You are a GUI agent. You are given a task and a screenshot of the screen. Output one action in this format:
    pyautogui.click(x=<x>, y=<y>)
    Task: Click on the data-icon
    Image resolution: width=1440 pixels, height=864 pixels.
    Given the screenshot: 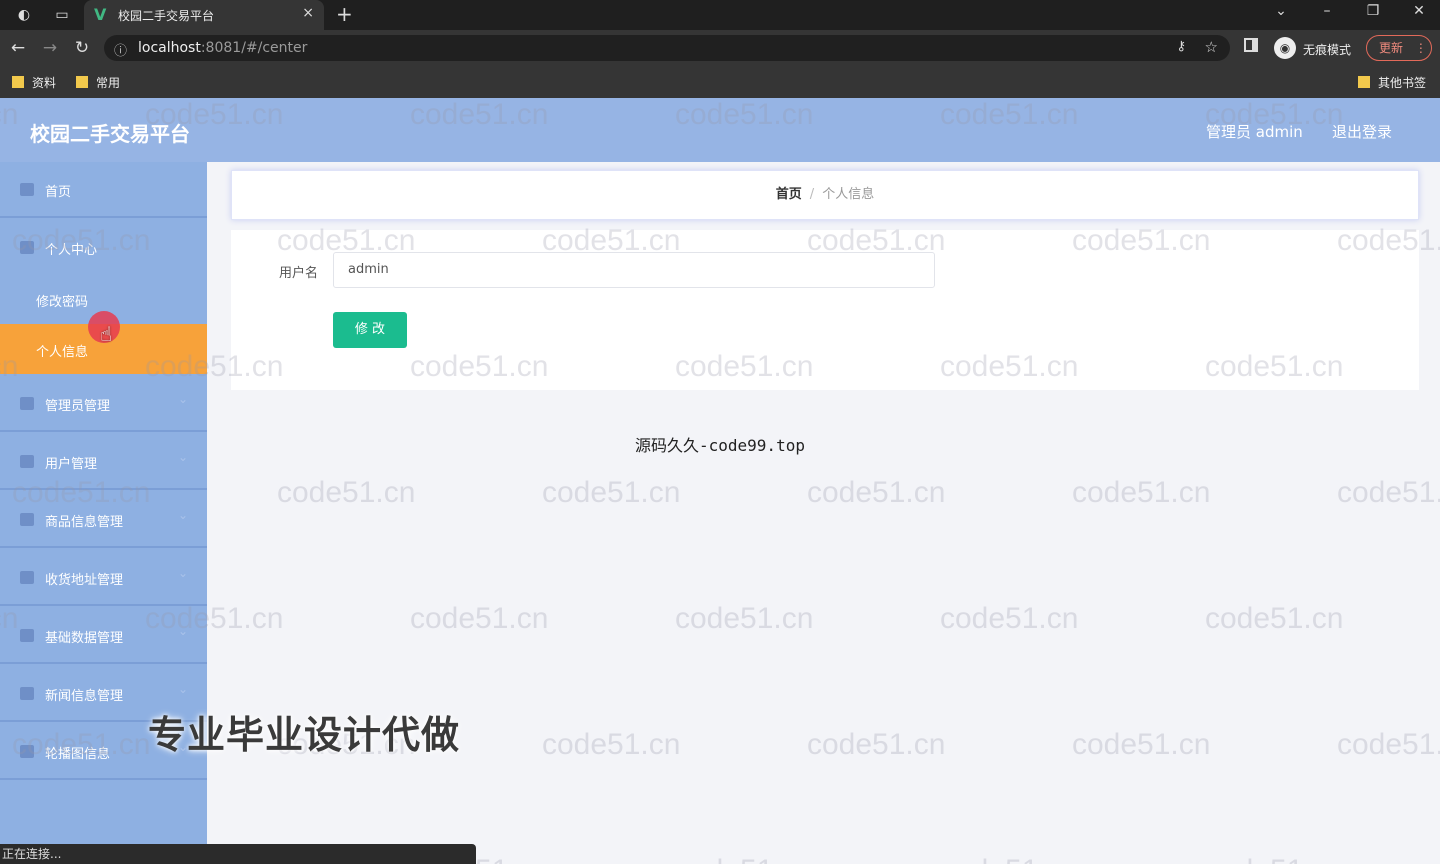 What is the action you would take?
    pyautogui.click(x=27, y=635)
    